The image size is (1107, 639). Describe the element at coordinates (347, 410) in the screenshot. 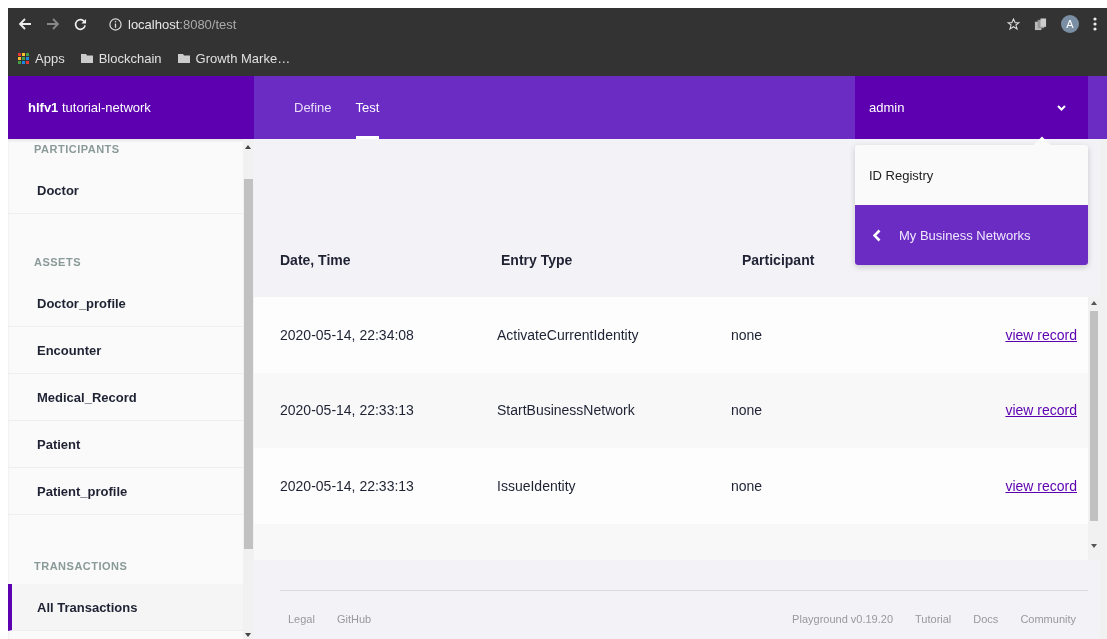

I see `date-time-cell-text: 2020-05-14, 22:33:13` at that location.